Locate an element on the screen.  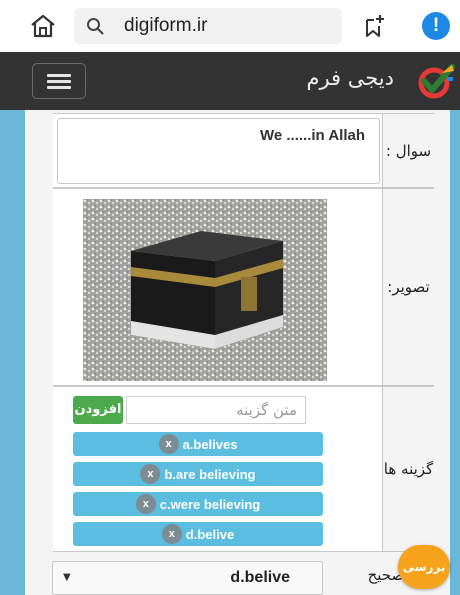
option-chip: x b.are believing is located at coordinates (198, 474).